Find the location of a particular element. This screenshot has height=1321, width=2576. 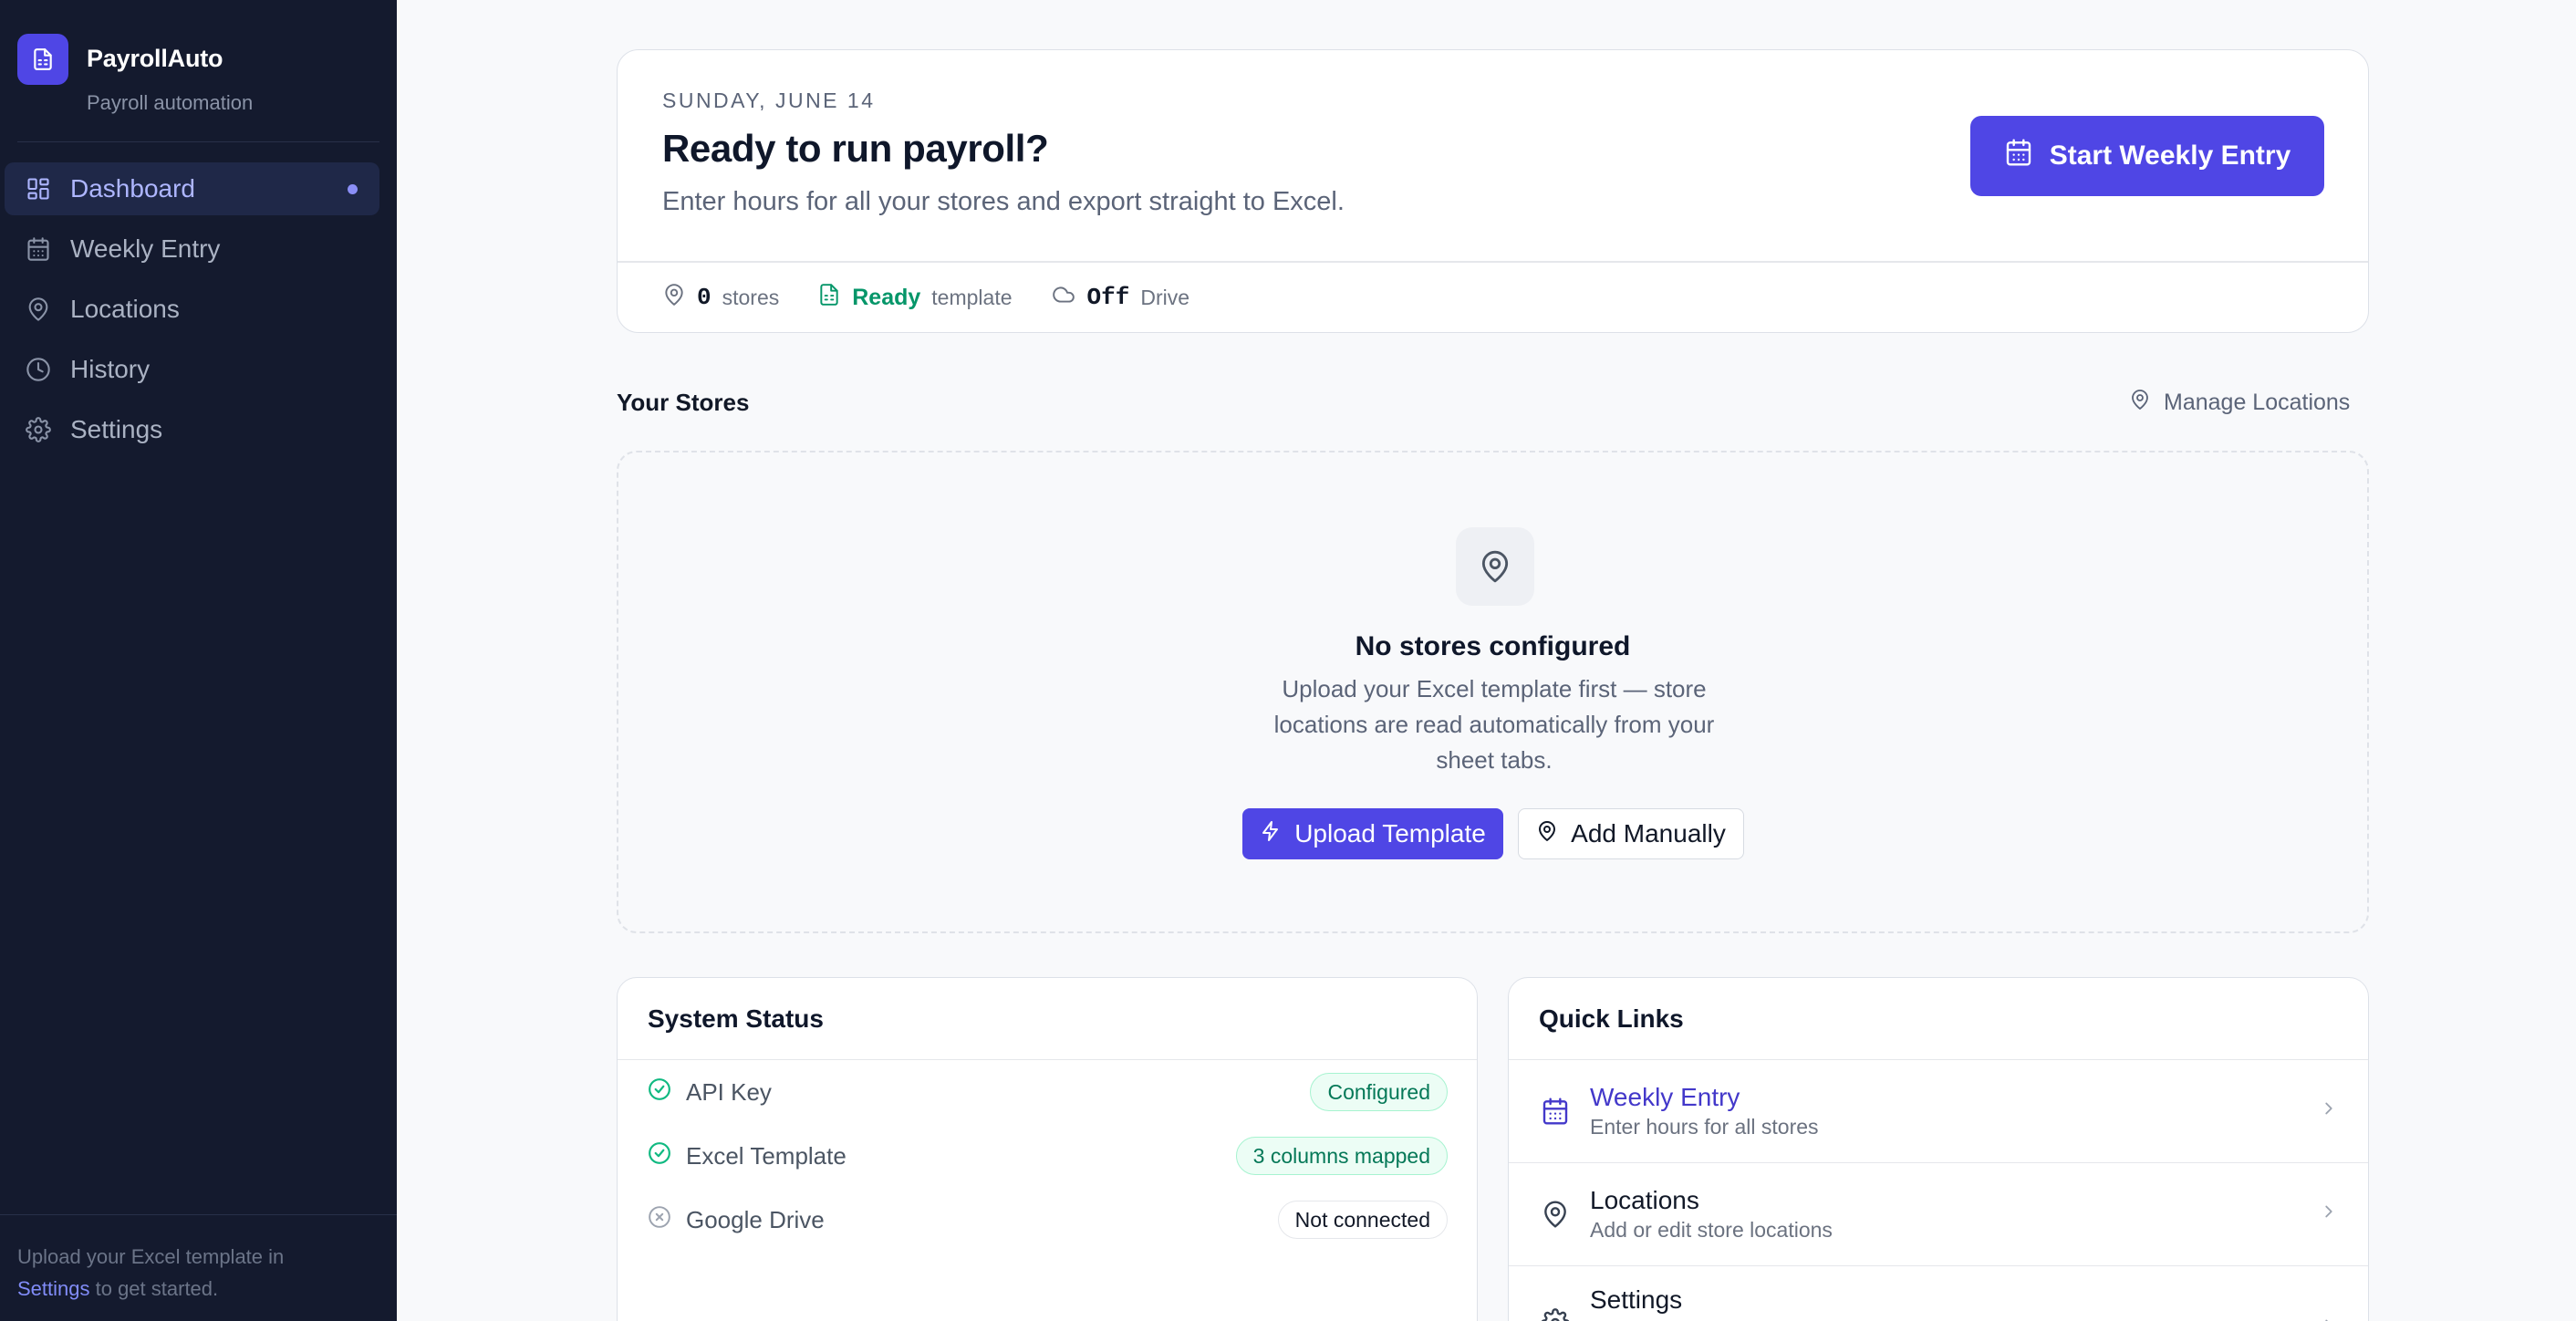

cloud-icon is located at coordinates (1069, 298).